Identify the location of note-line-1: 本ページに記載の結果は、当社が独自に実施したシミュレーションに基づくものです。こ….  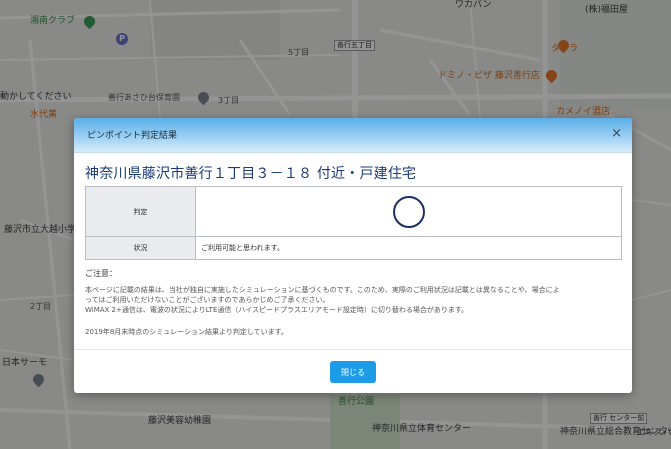
(322, 290).